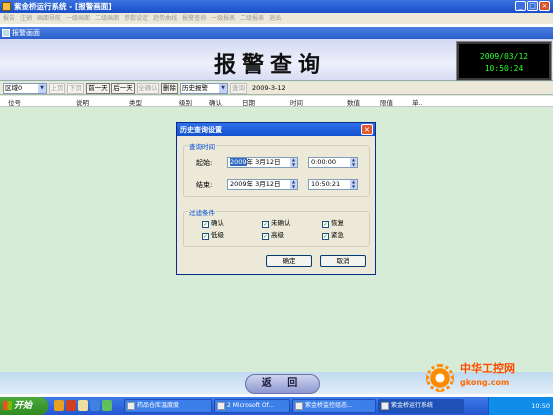  I want to click on start-label: 开始, so click(23, 406).